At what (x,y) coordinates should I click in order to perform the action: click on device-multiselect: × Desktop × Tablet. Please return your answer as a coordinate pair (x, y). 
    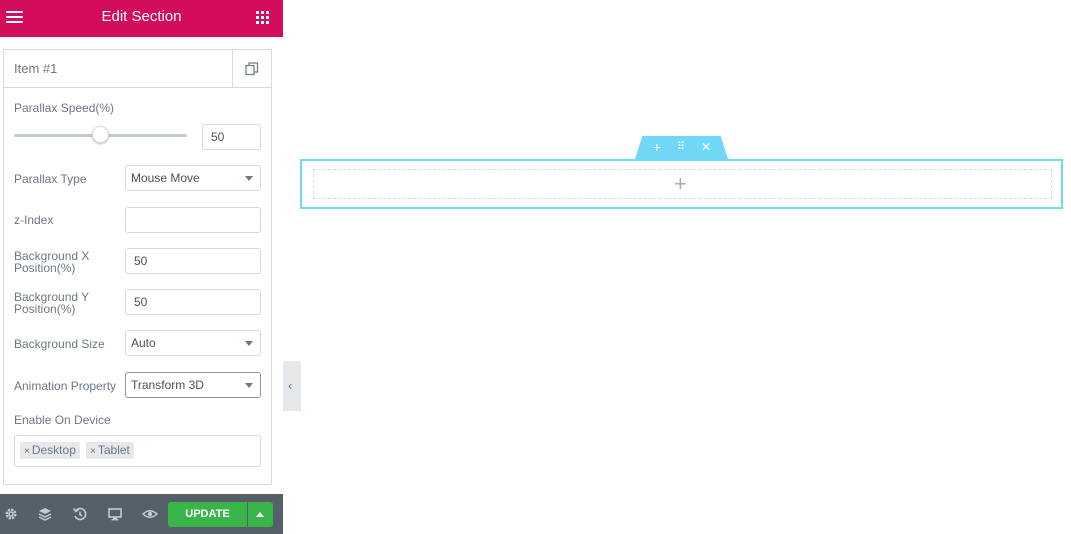
    Looking at the image, I should click on (137, 451).